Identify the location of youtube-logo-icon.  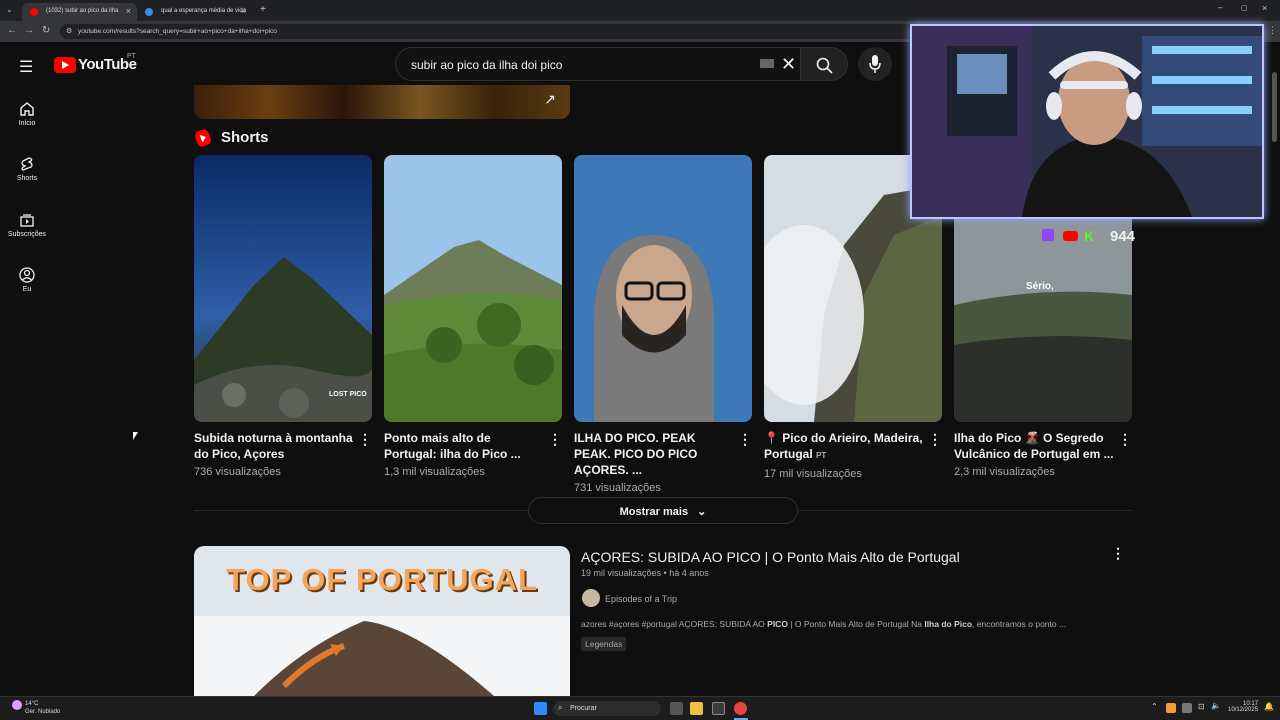
(65, 65).